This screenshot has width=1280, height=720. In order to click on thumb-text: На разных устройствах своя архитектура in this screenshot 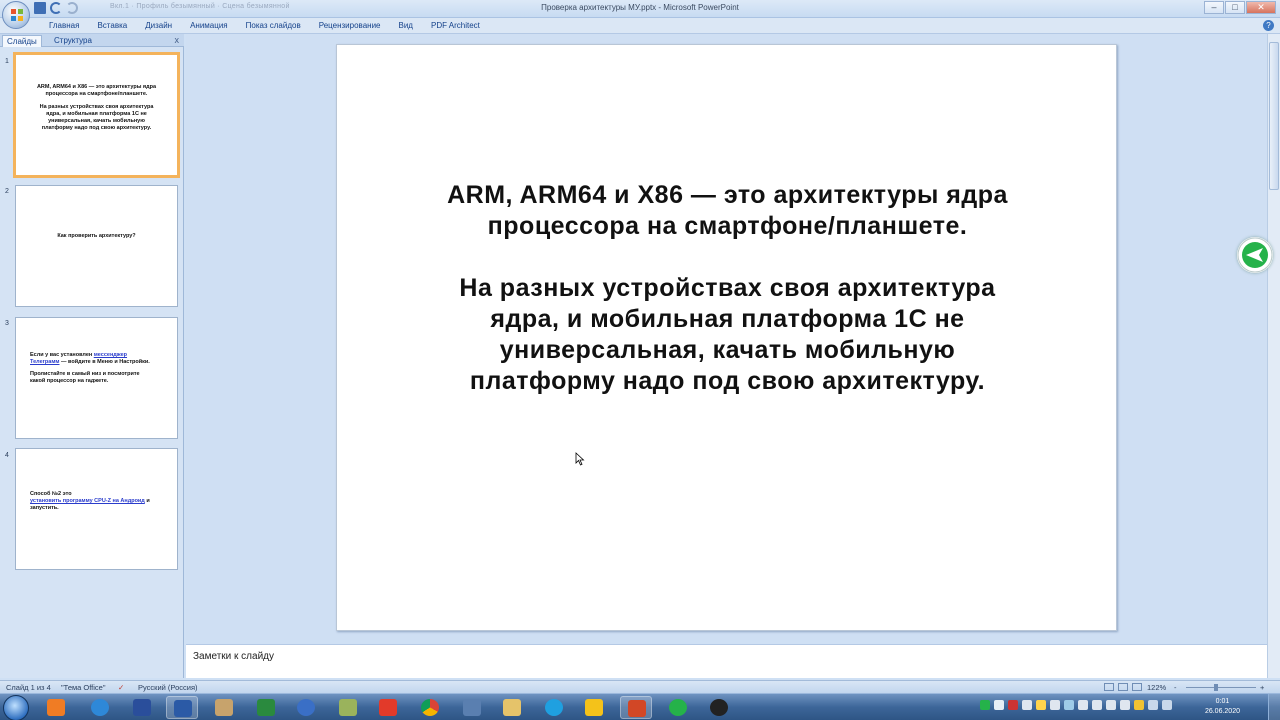, I will do `click(96, 107)`.